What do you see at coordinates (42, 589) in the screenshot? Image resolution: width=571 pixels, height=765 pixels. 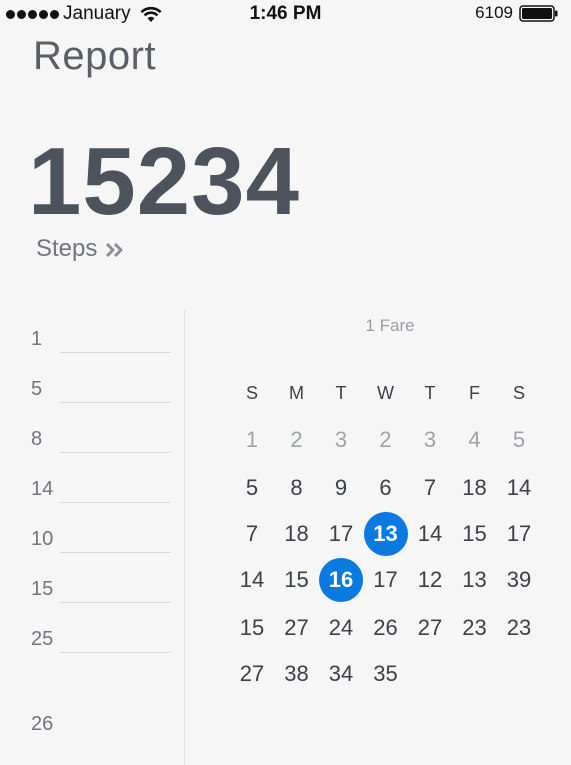 I see `list-item-value: 15` at bounding box center [42, 589].